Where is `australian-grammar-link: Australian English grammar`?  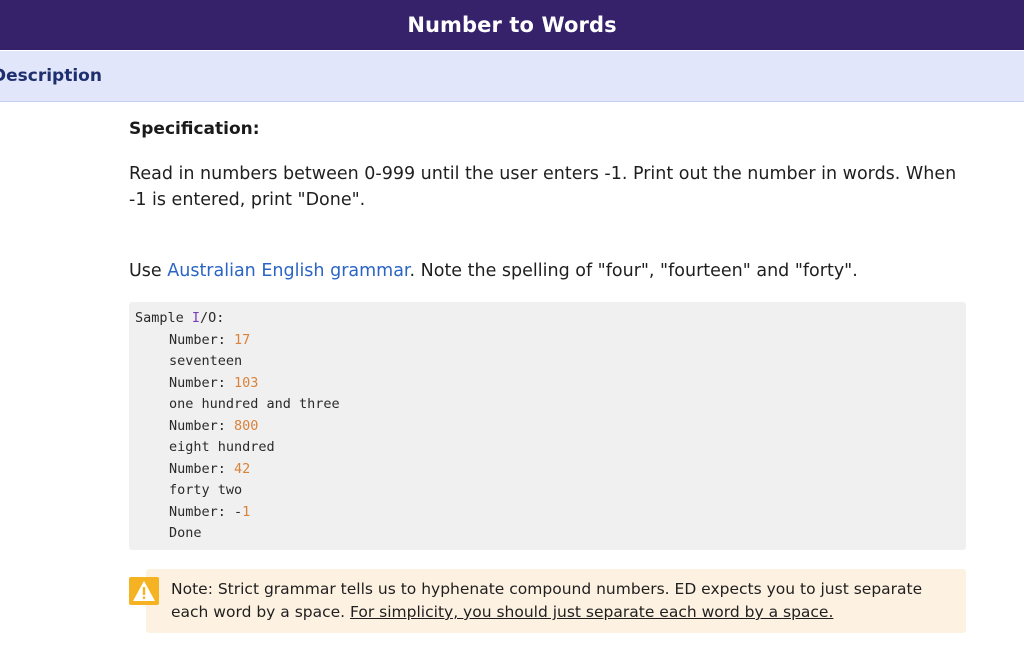 australian-grammar-link: Australian English grammar is located at coordinates (288, 271).